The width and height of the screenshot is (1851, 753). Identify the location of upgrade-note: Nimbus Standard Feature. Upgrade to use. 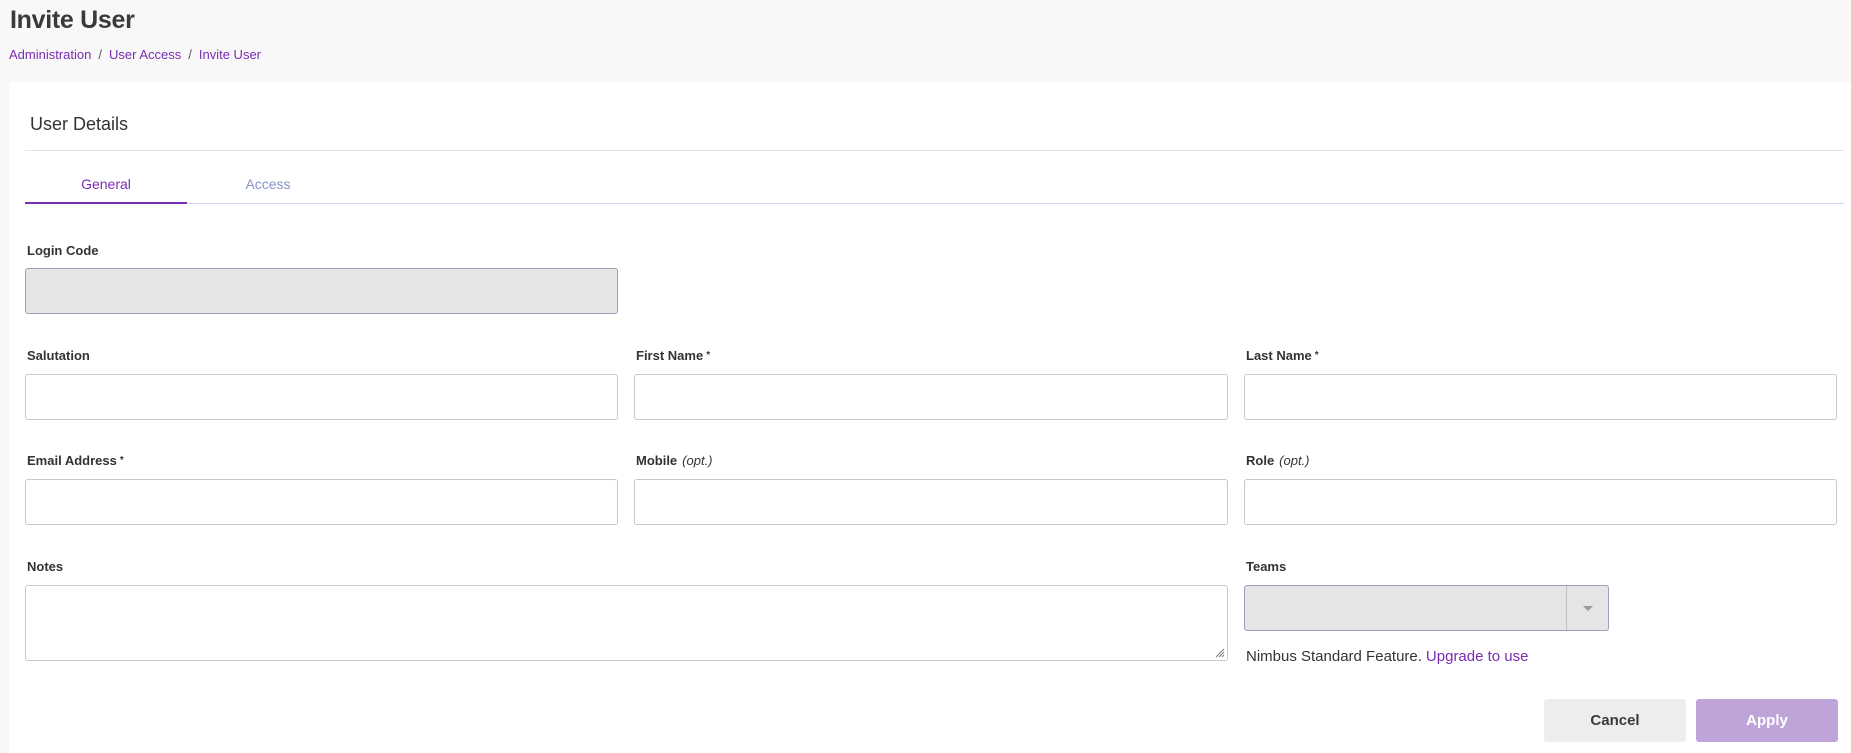
(1387, 656).